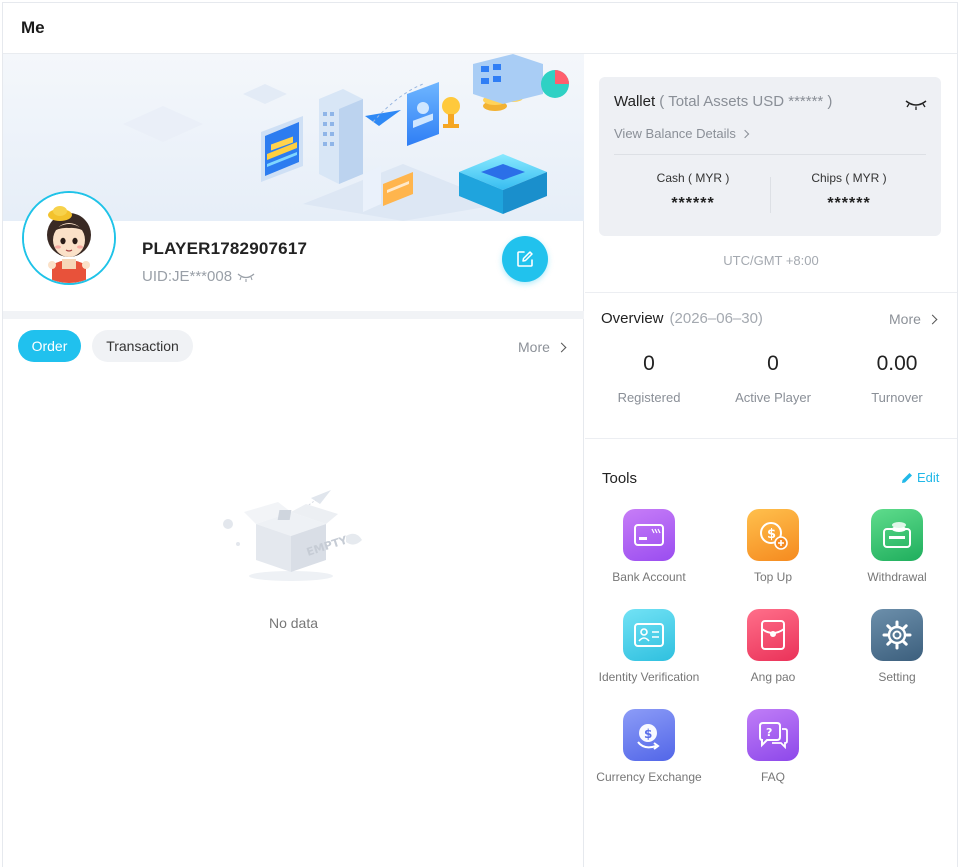 The image size is (960, 867). I want to click on tool-ang-pao: Ang pao, so click(773, 646).